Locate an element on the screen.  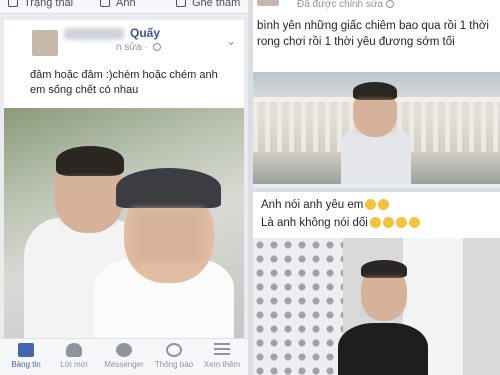
composer-bar: Trạng thái Ảnh Ghé thăm is located at coordinates (124, 7).